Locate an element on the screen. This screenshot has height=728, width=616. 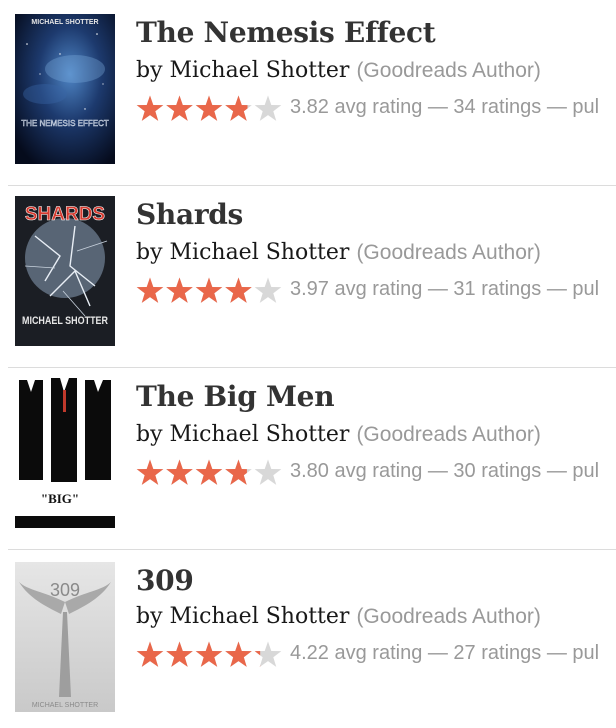
minirating-text: 3.80 avg rating — 30 ratings — pul is located at coordinates (445, 471).